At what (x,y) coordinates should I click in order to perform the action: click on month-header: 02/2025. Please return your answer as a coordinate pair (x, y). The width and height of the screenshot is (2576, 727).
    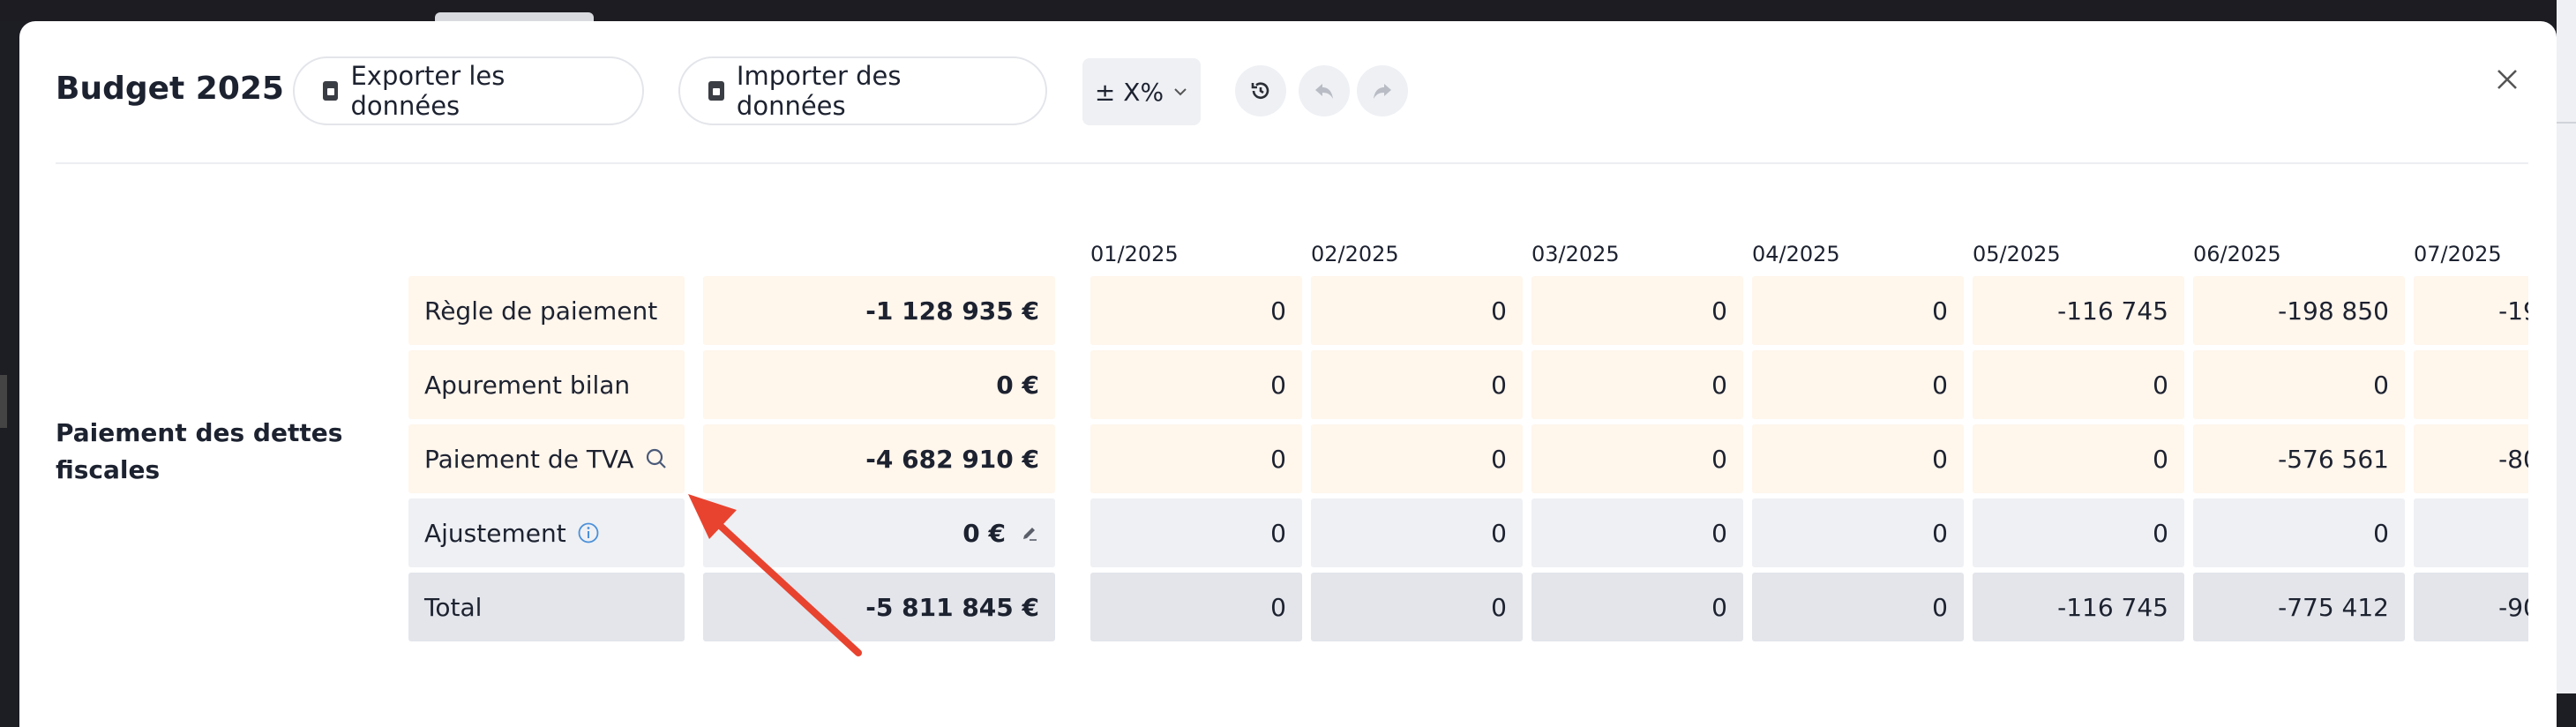
    Looking at the image, I should click on (1355, 254).